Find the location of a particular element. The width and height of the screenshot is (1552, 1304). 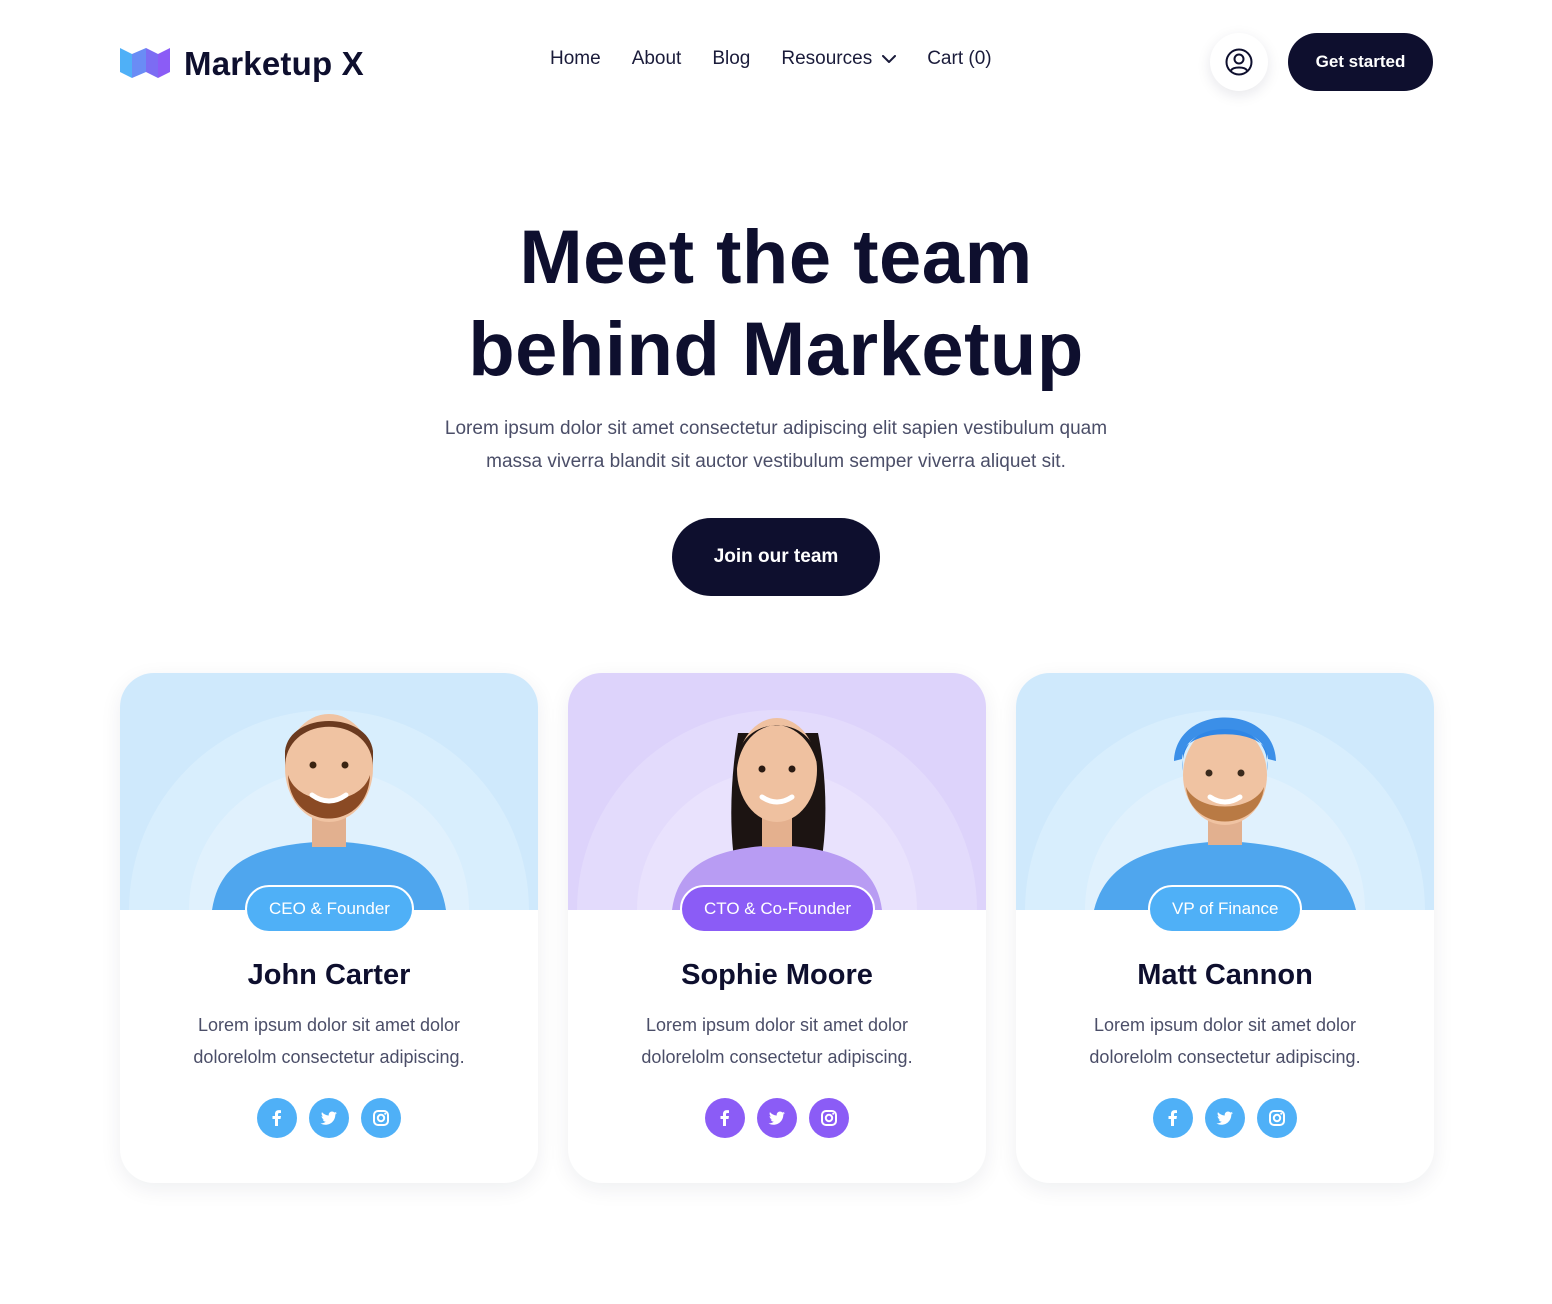

ribbon-logo-icon is located at coordinates (145, 63).